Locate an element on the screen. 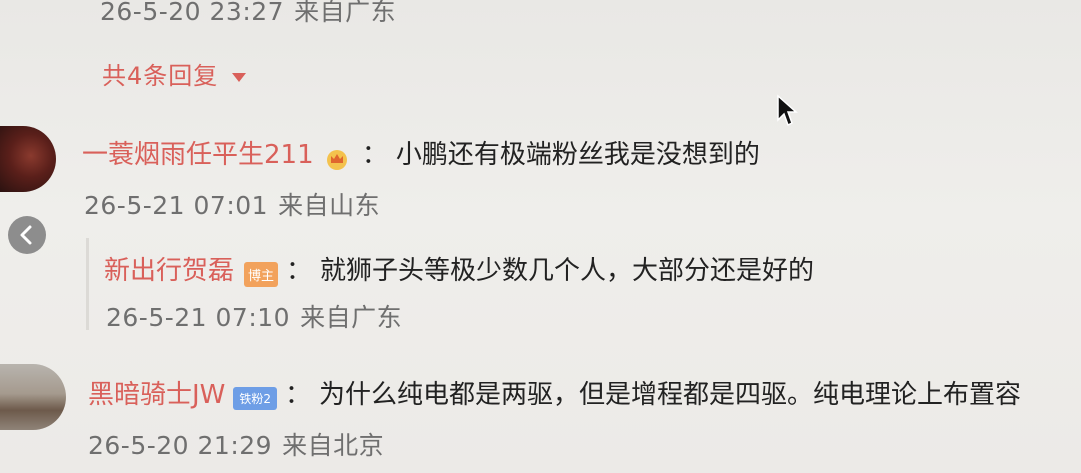 This screenshot has height=473, width=1081. username: 一蓑烟雨任平生211 is located at coordinates (198, 155).